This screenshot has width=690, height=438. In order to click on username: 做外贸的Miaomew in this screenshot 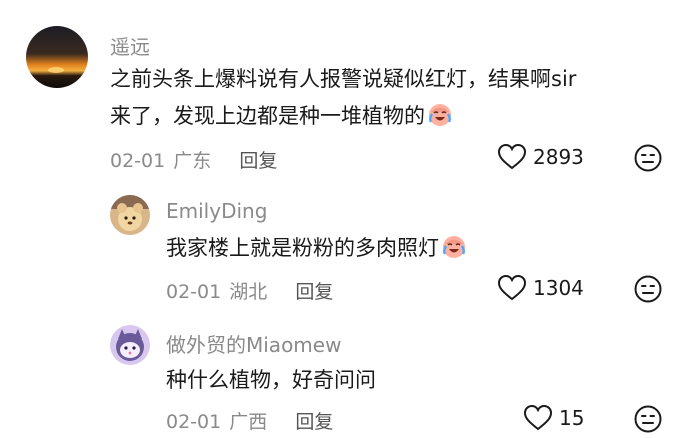, I will do `click(253, 343)`.